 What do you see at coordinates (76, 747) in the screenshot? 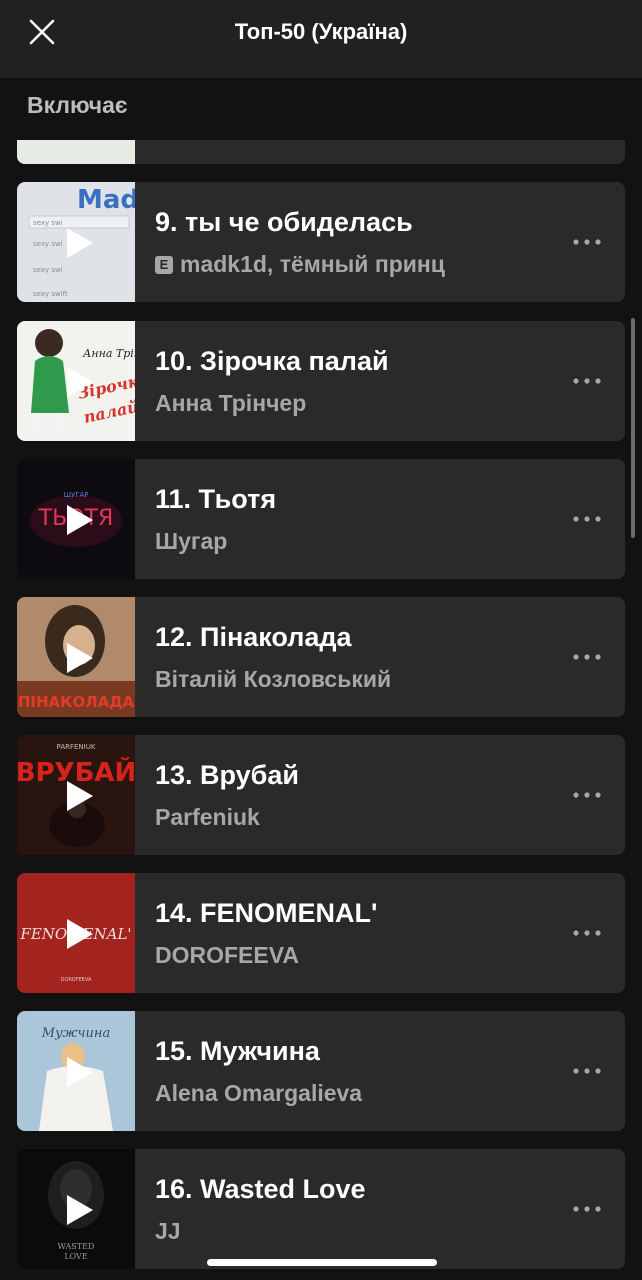
I see `cover-text: PARFENIUK` at bounding box center [76, 747].